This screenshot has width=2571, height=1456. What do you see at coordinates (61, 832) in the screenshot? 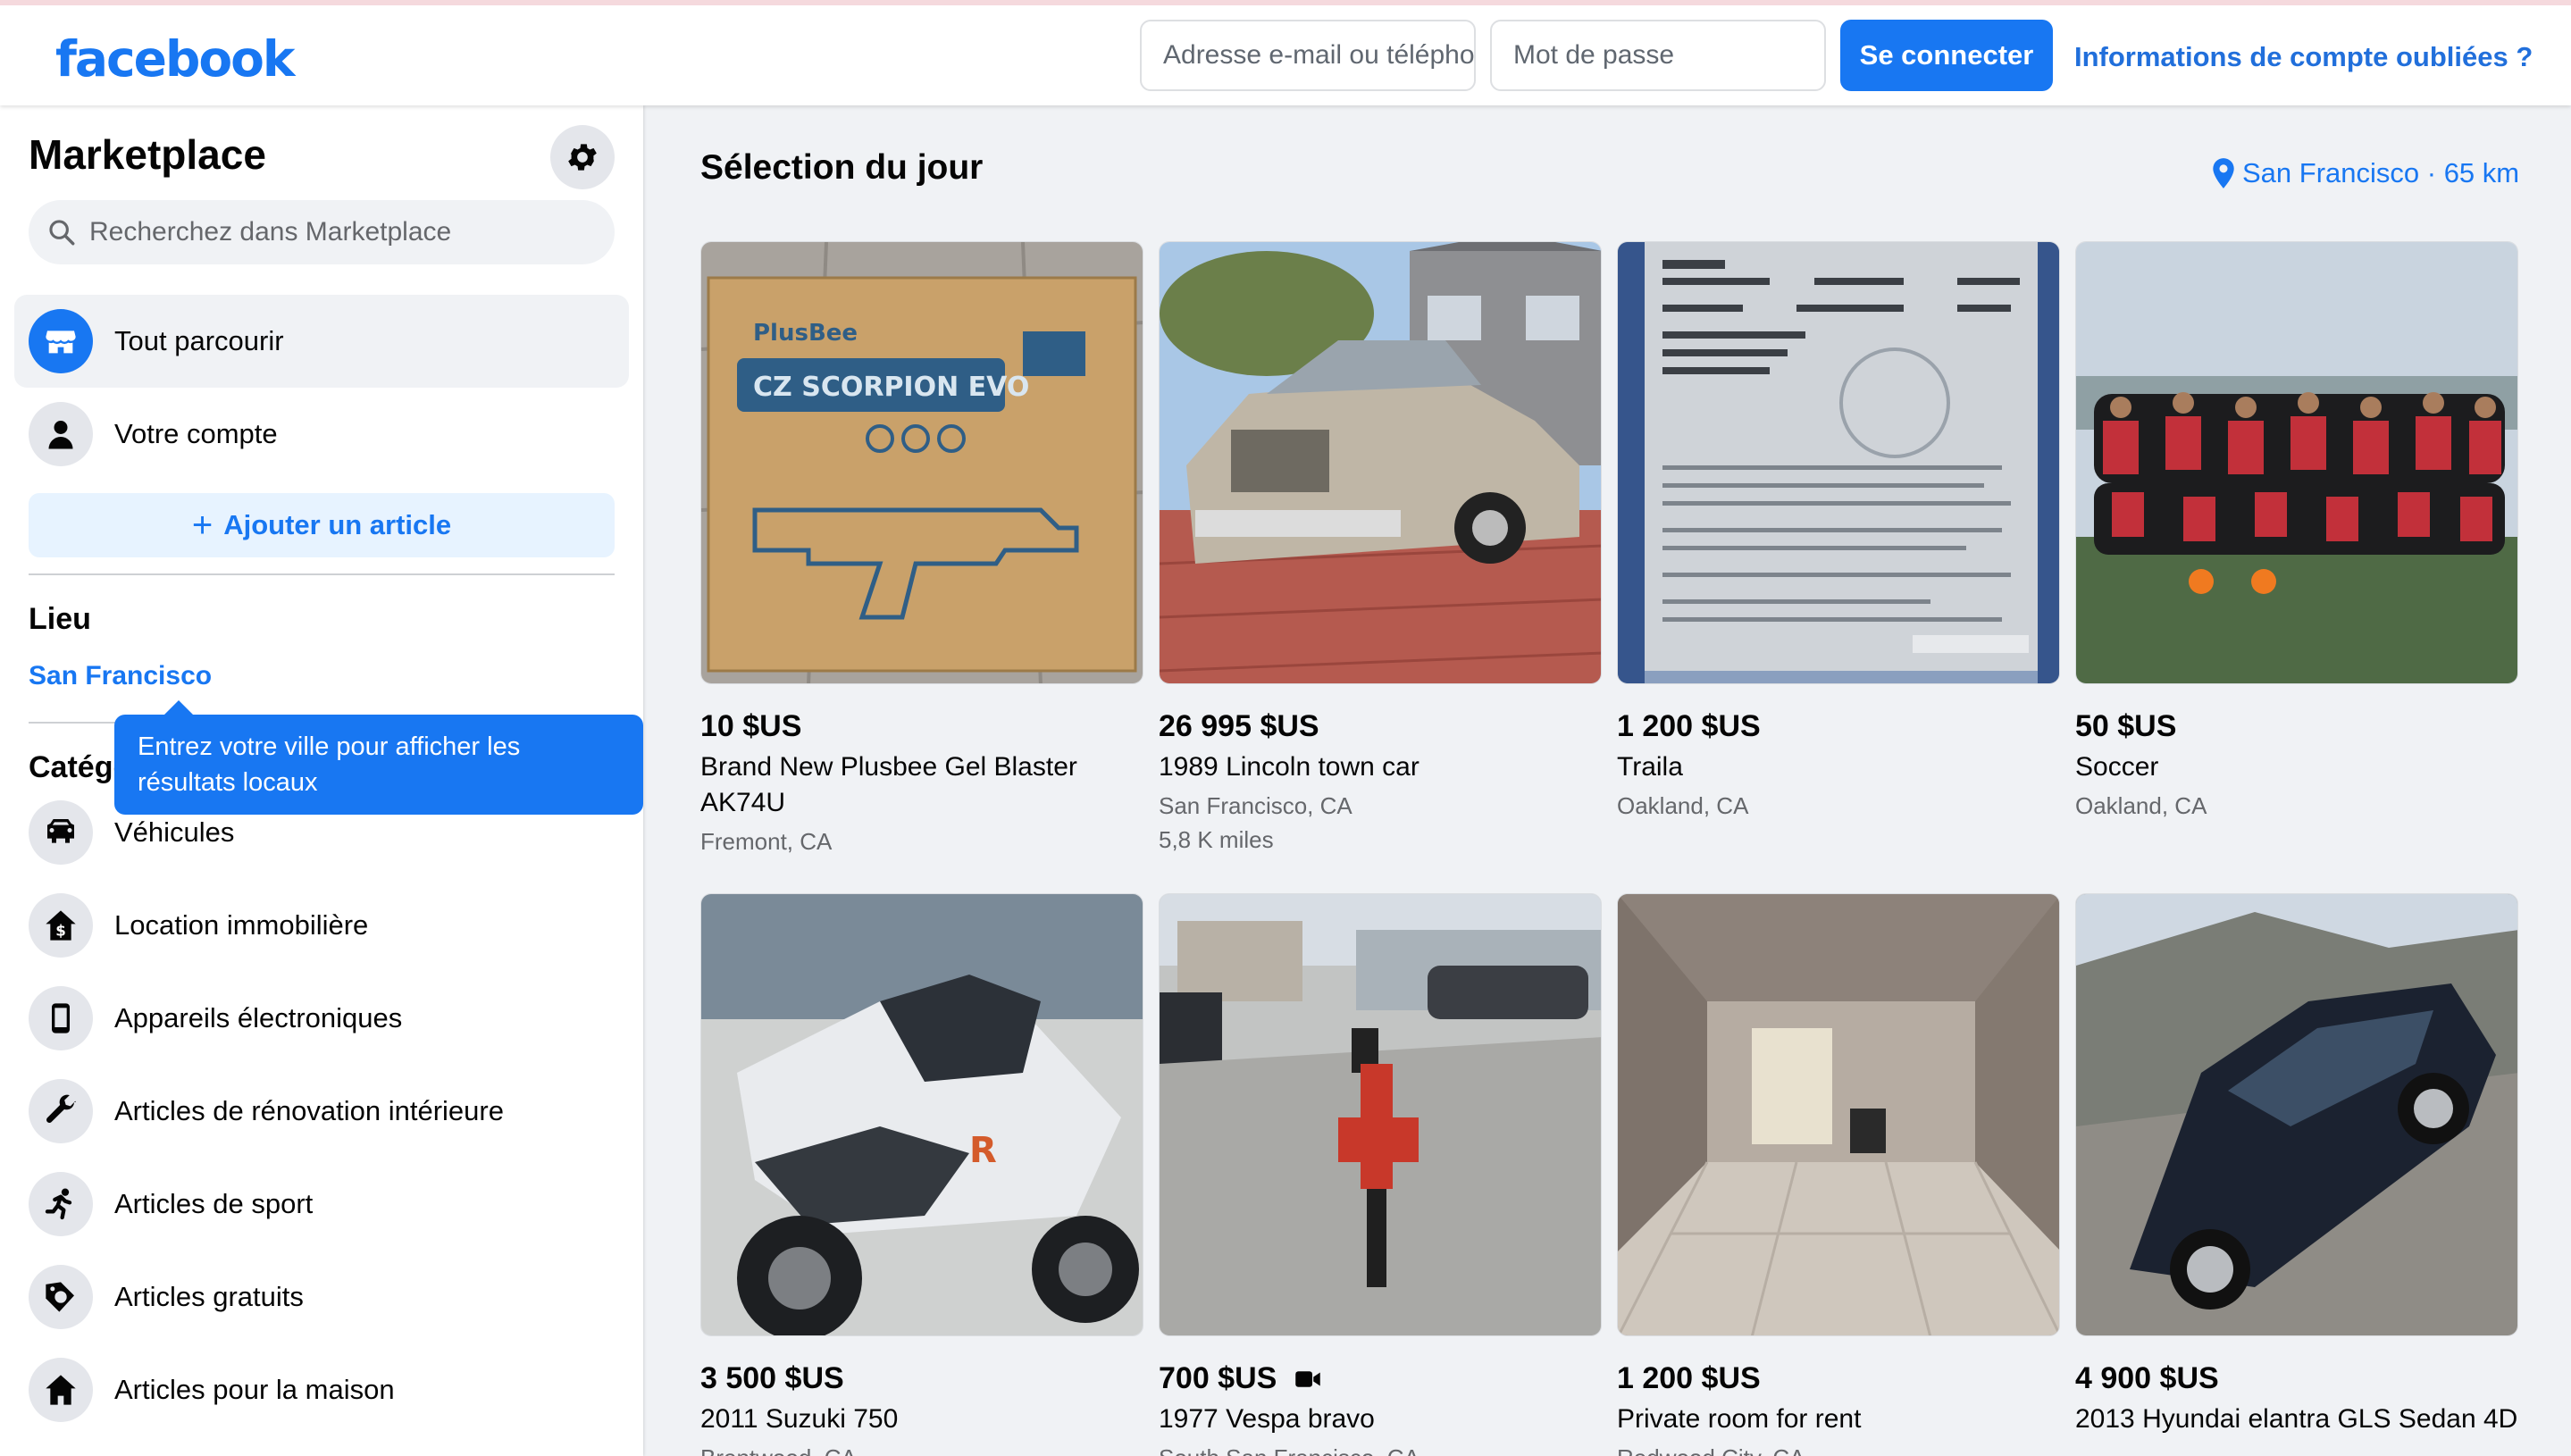
I see `car-icon` at bounding box center [61, 832].